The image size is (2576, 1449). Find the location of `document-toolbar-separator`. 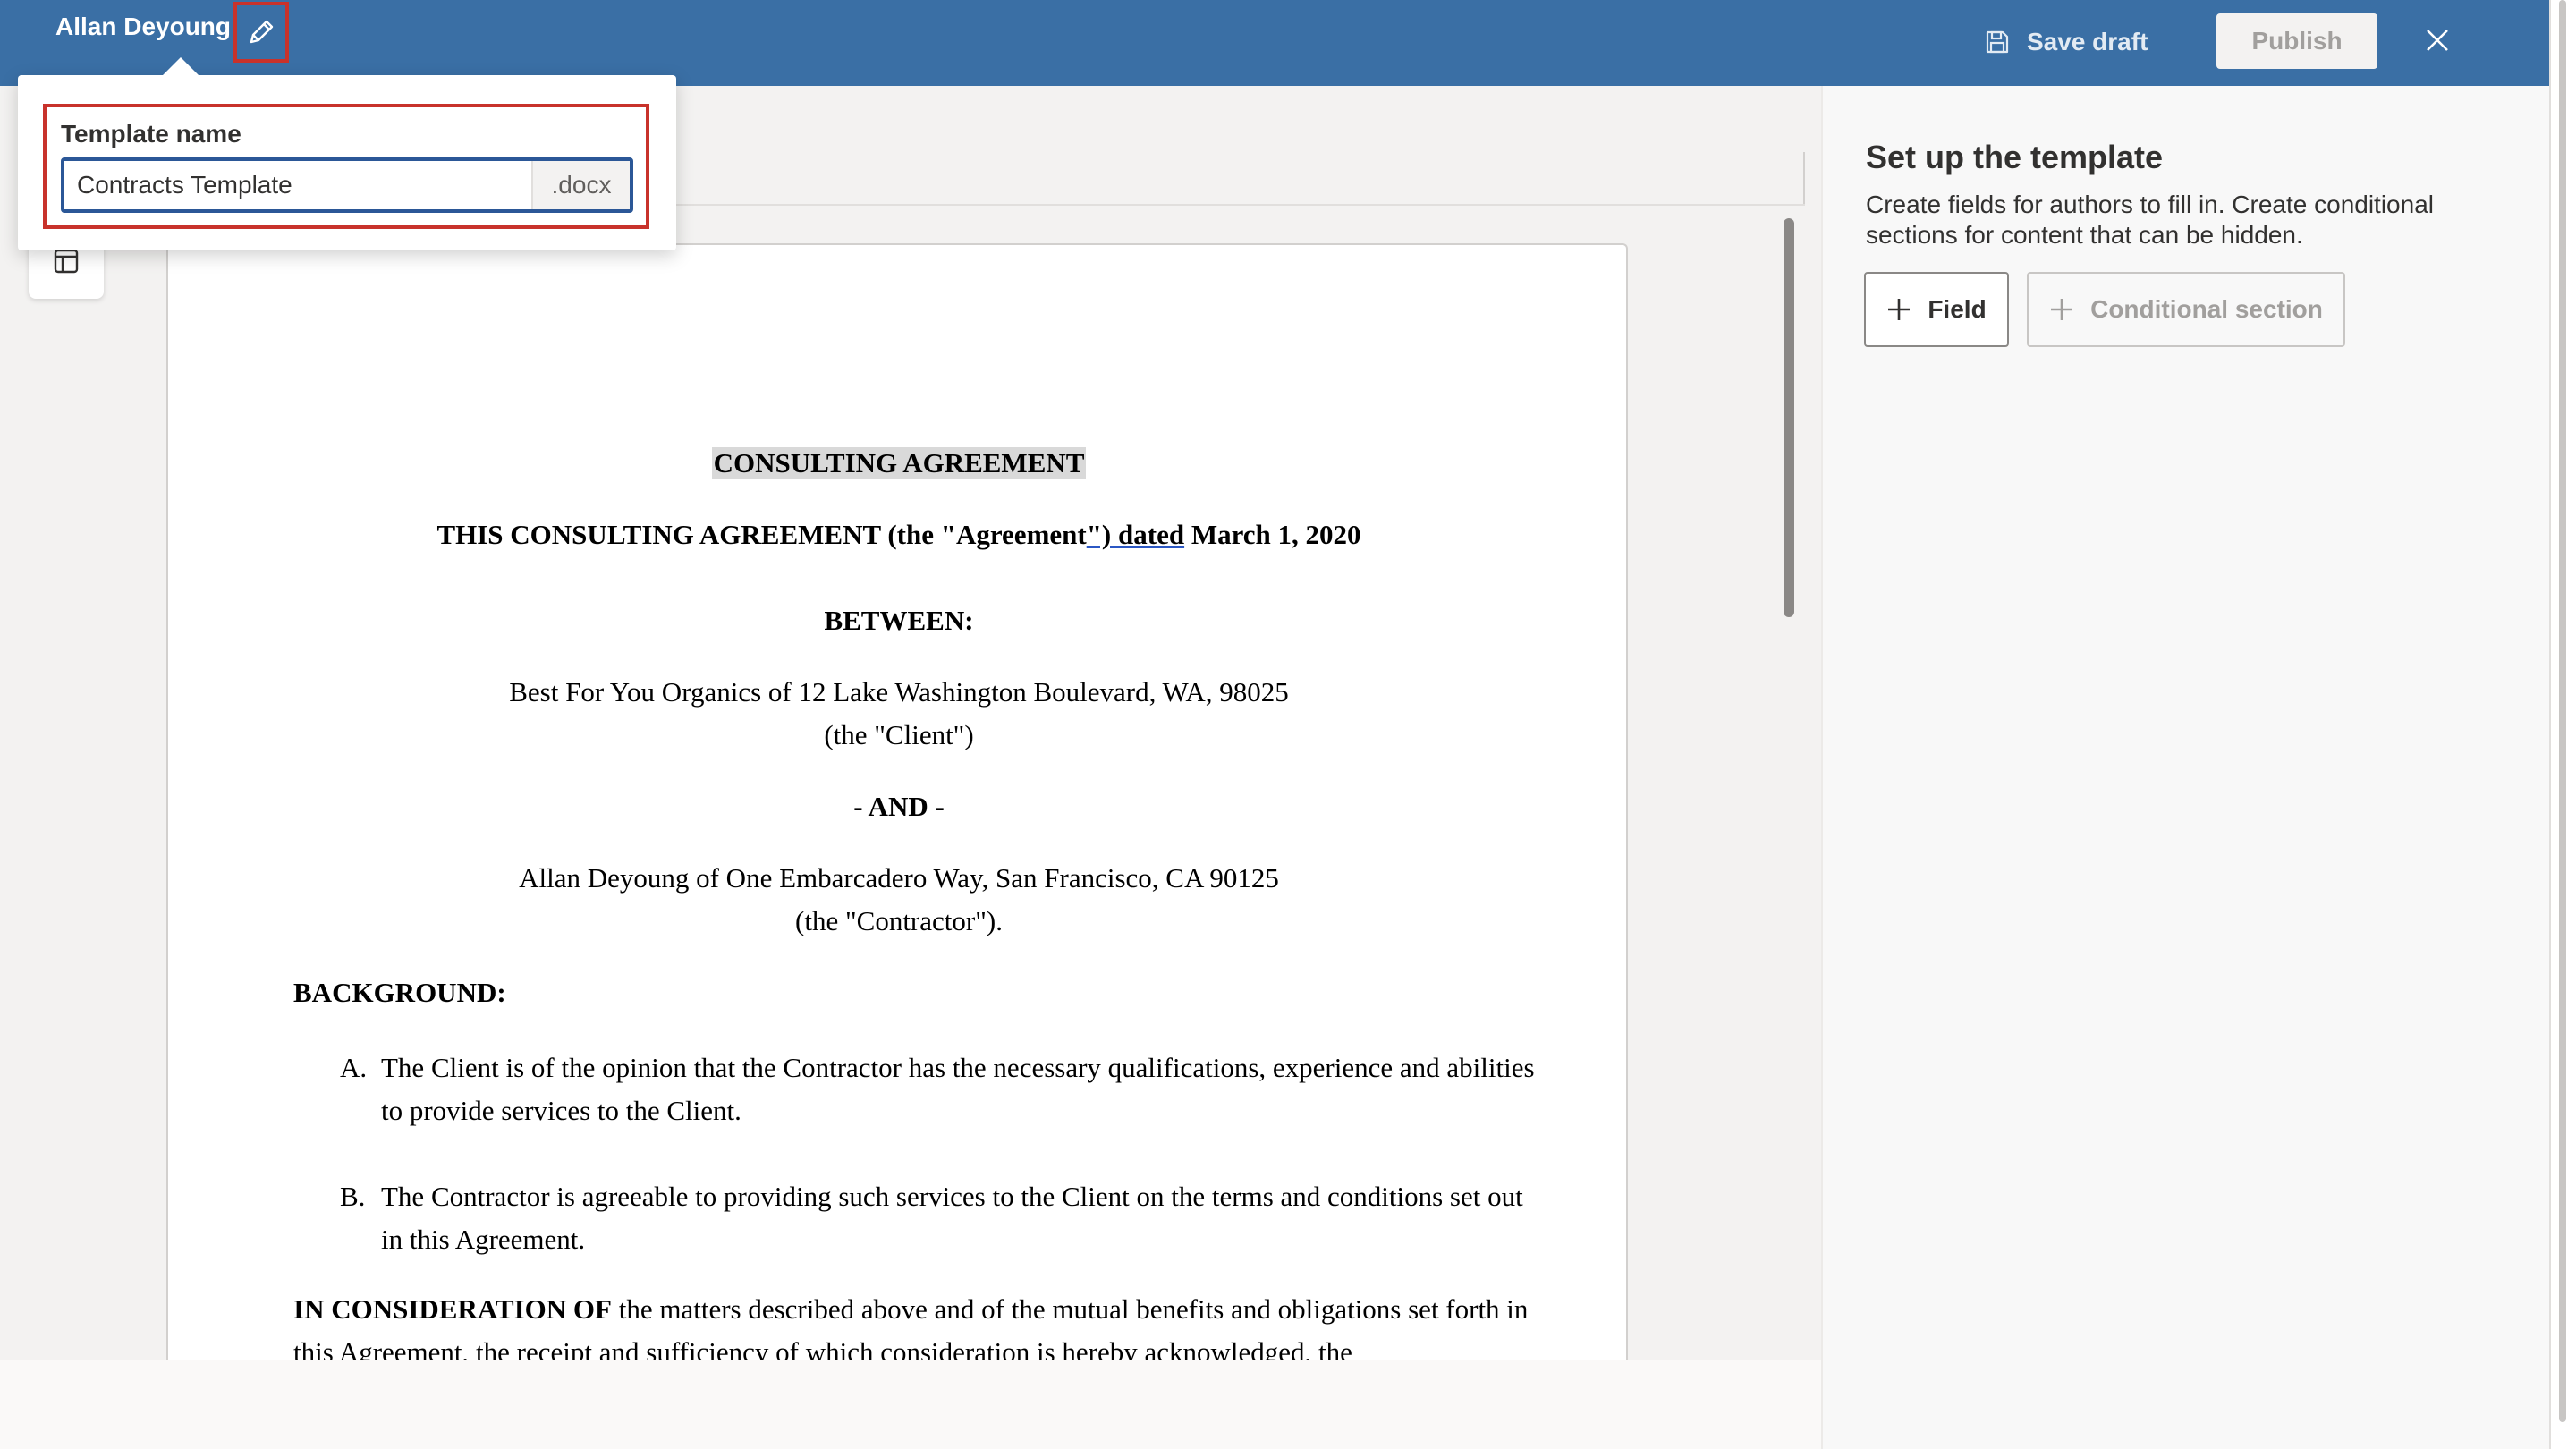

document-toolbar-separator is located at coordinates (1804, 178).